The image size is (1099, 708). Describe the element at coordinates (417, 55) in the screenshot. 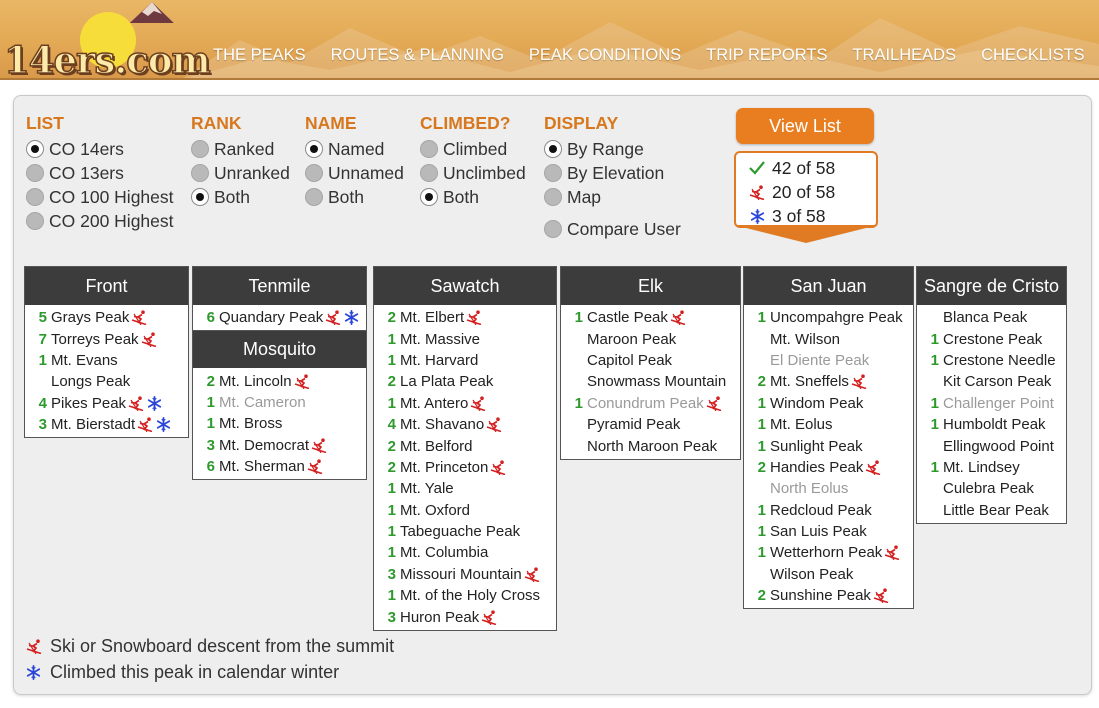

I see `nav-routes-planning: ROUTES & PLANNING` at that location.